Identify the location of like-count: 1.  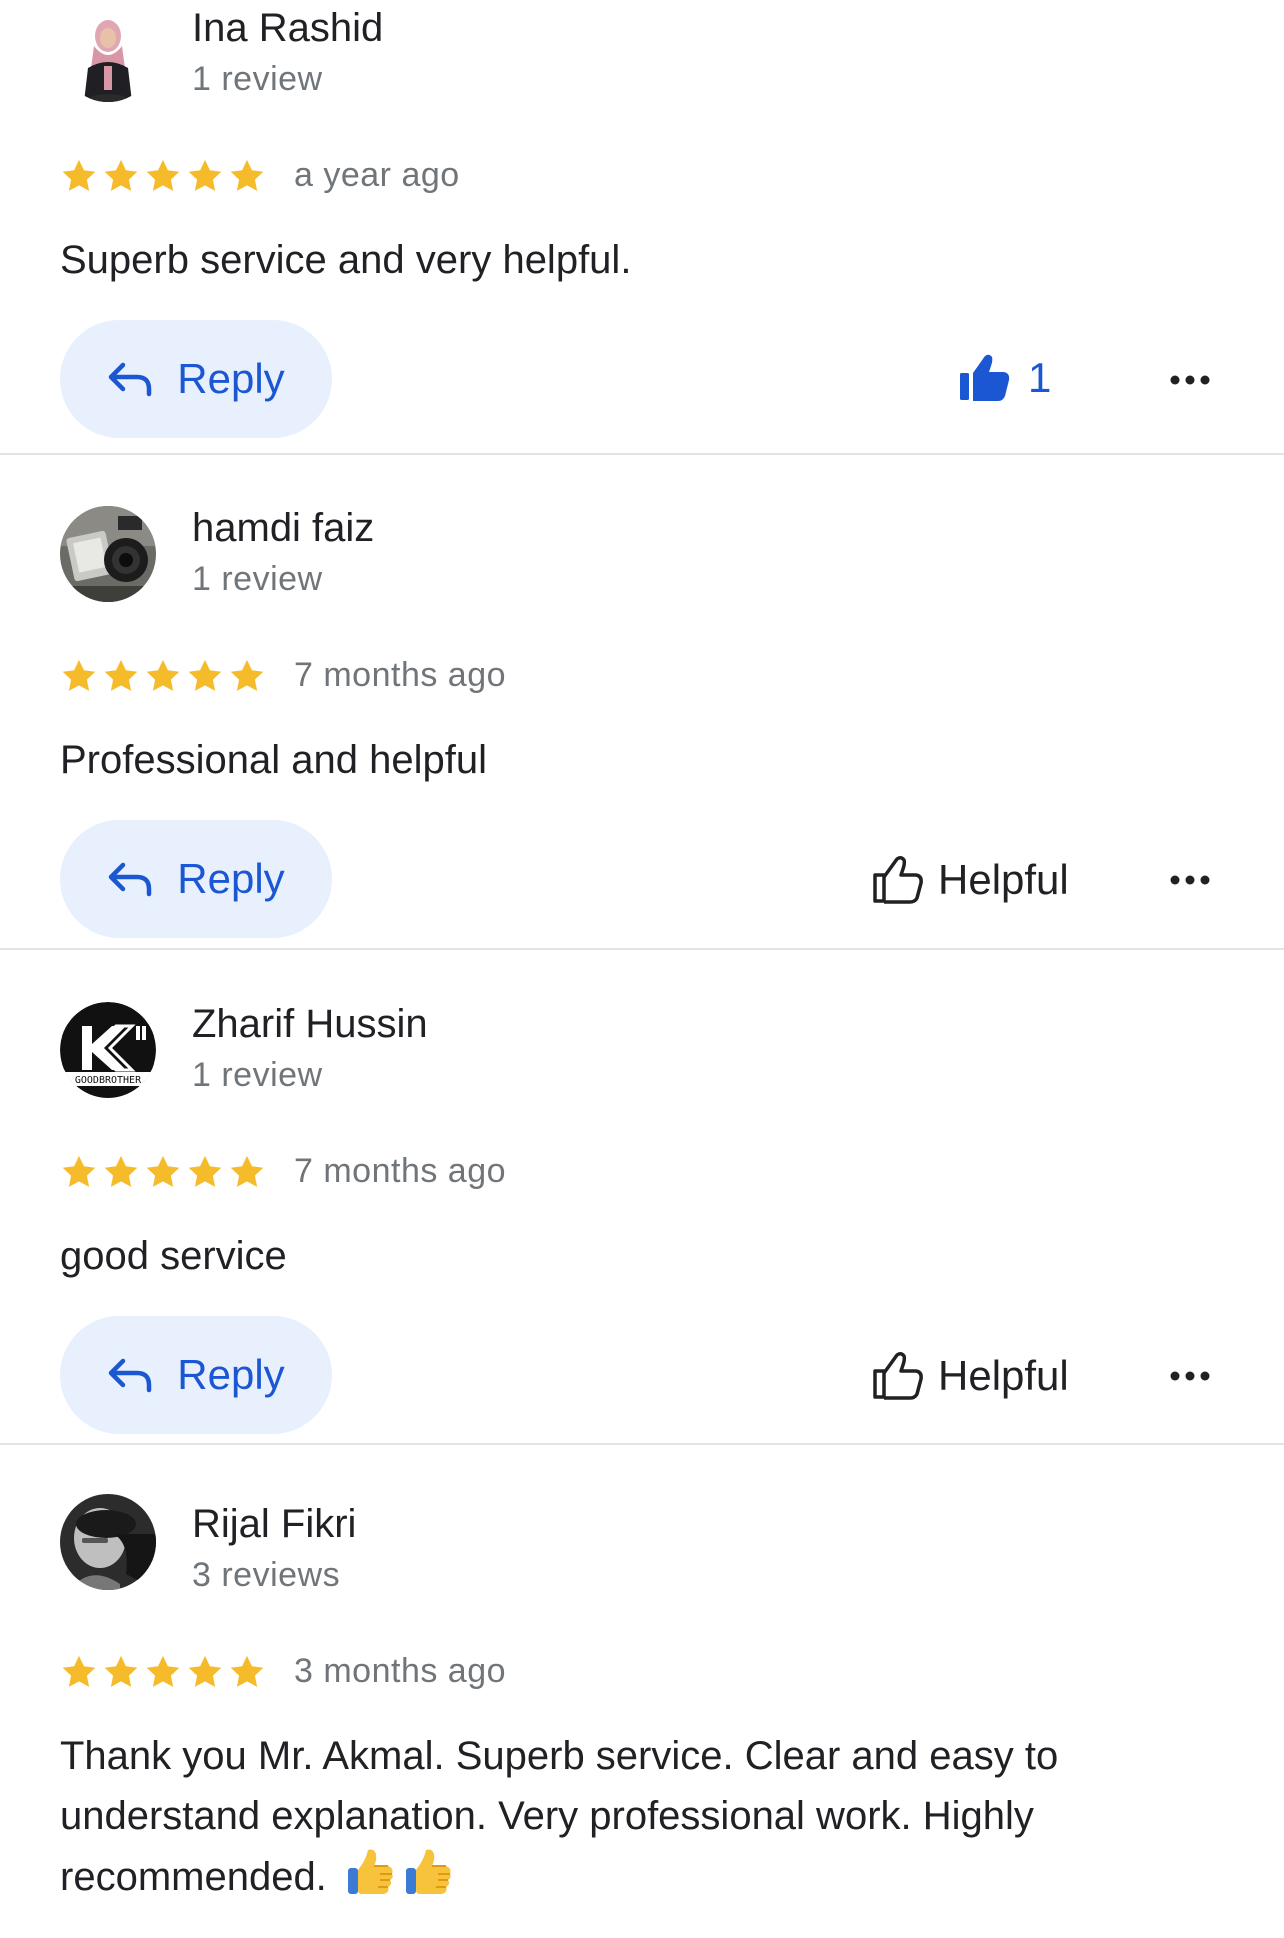
(1040, 377).